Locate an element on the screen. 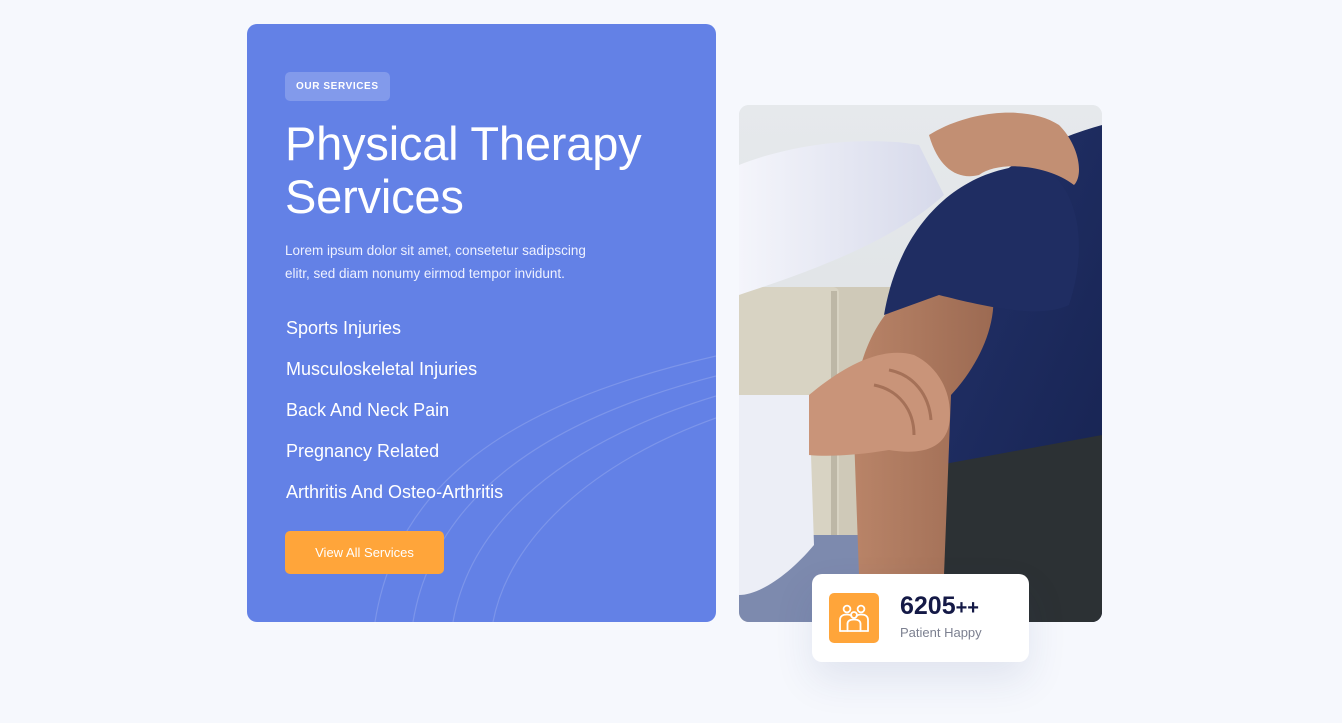  people-group-icon is located at coordinates (854, 618).